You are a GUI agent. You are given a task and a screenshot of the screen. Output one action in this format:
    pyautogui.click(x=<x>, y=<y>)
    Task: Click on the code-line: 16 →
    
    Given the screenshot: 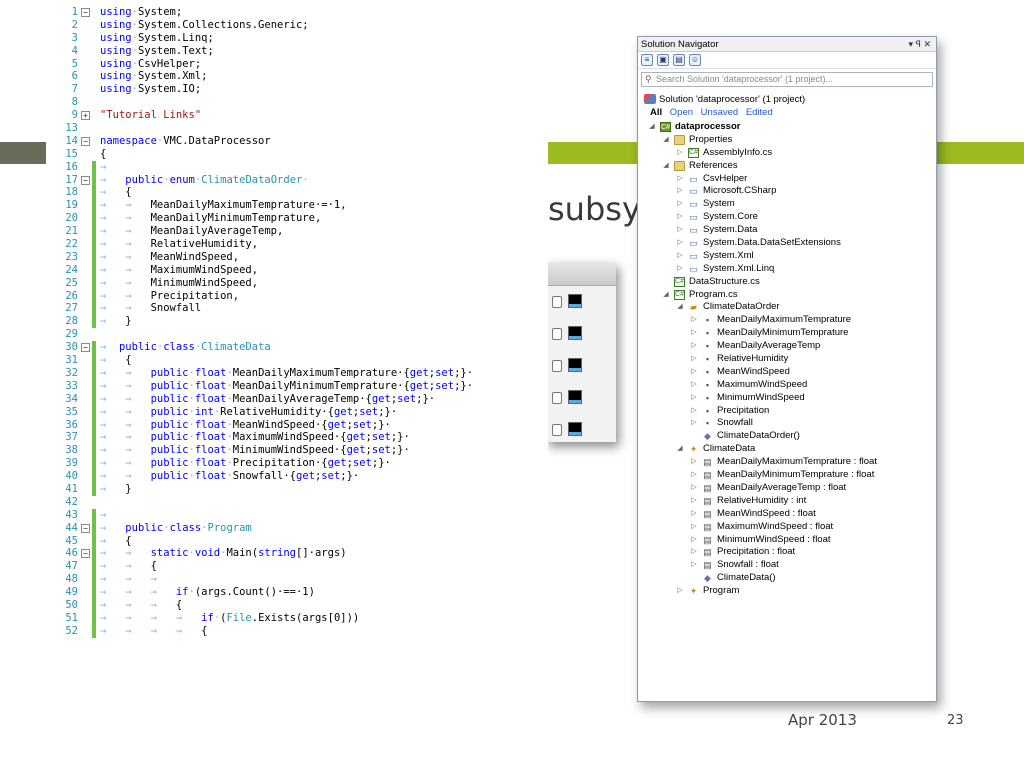 What is the action you would take?
    pyautogui.click(x=298, y=167)
    